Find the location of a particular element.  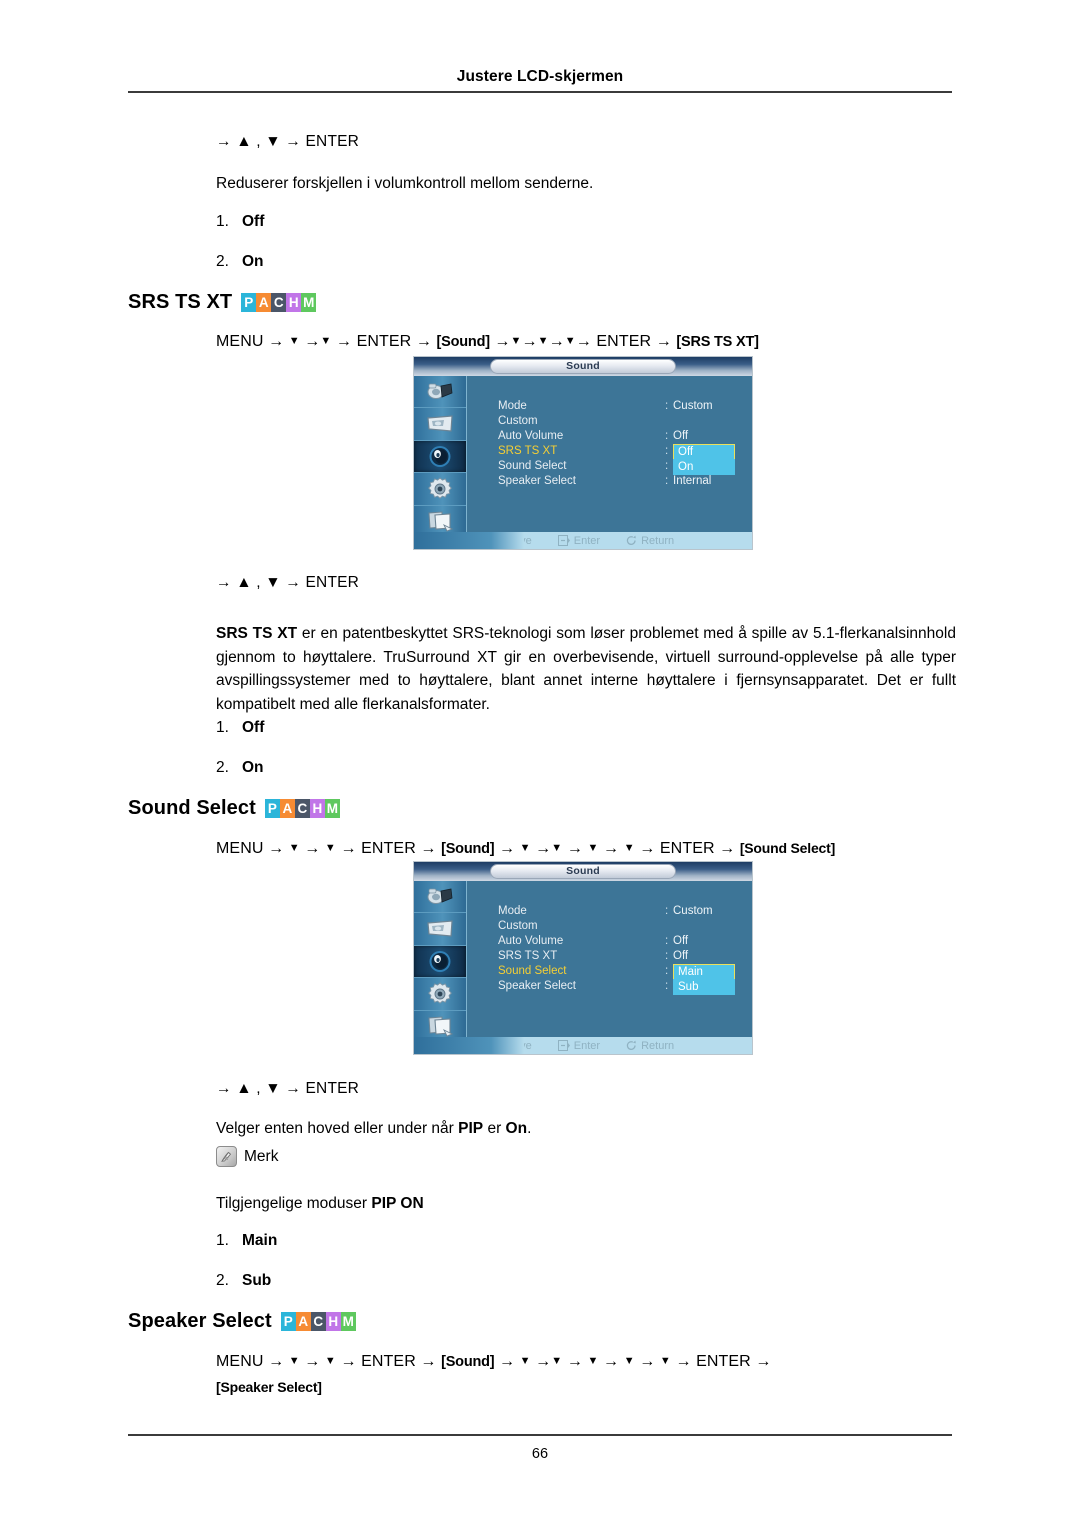

section-heading-srs-ts-xt: SRS TS XT P A C H M is located at coordinates (222, 302).